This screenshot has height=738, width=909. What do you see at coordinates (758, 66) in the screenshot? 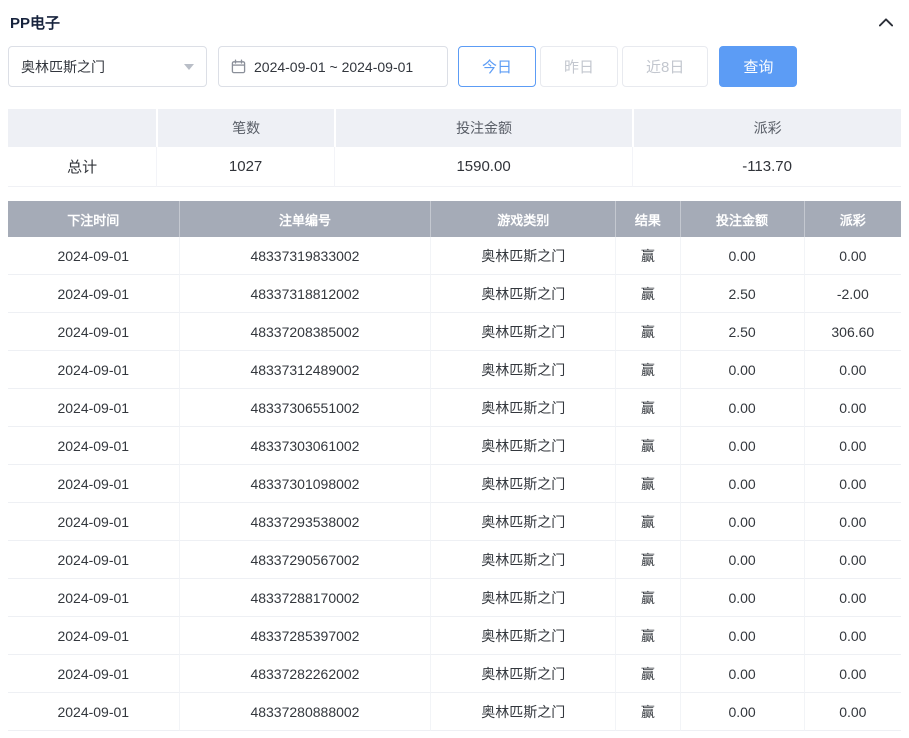
I see `search-button: 查询` at bounding box center [758, 66].